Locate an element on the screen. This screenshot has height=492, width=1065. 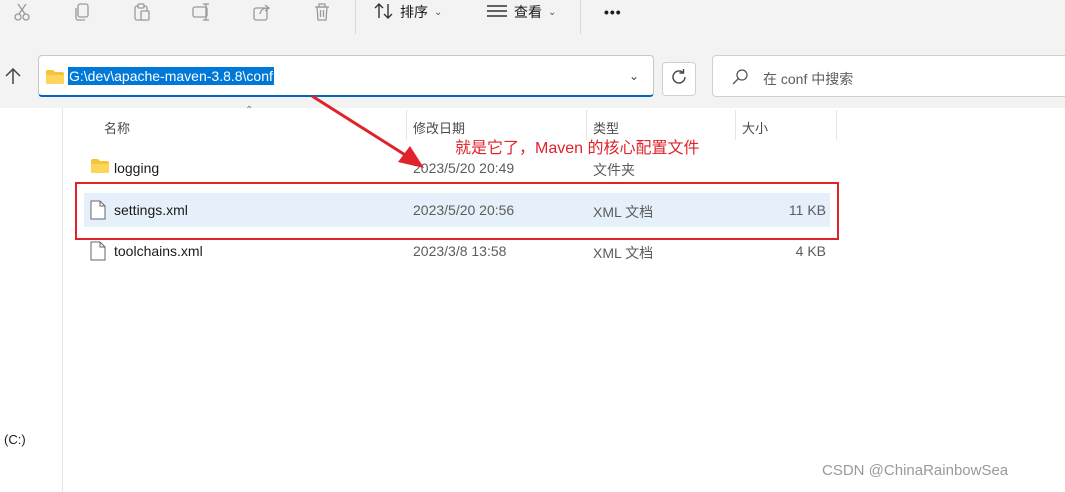
nav-drive-label: (C:) is located at coordinates (15, 439).